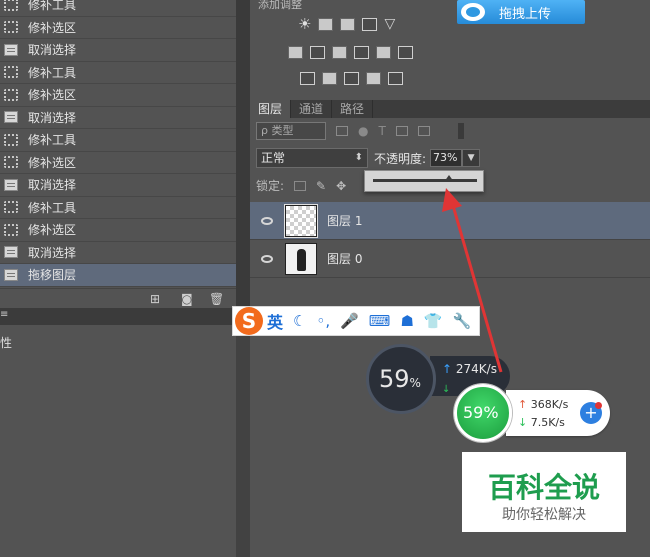 This screenshot has height=557, width=650. I want to click on blend-mode-select: 正常, so click(312, 158).